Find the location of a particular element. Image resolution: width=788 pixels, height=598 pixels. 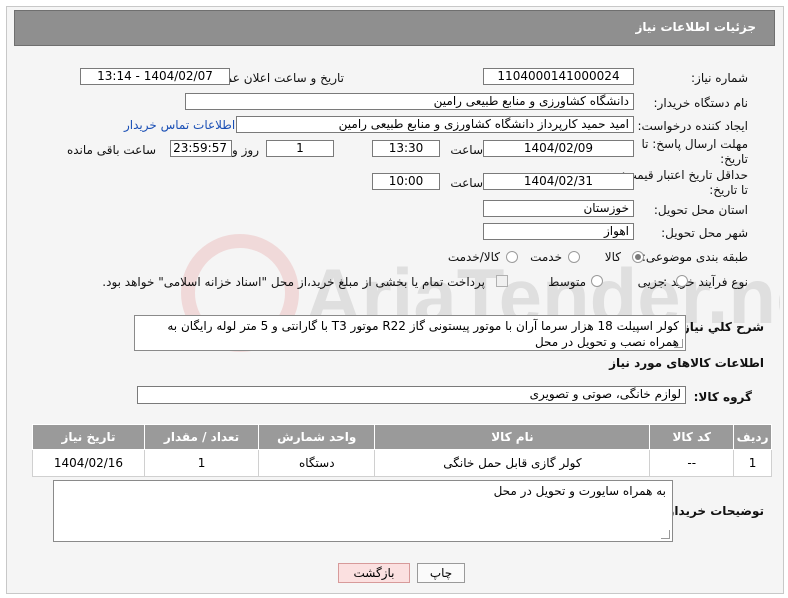

col-goods-name: نام کالا is located at coordinates (512, 437).